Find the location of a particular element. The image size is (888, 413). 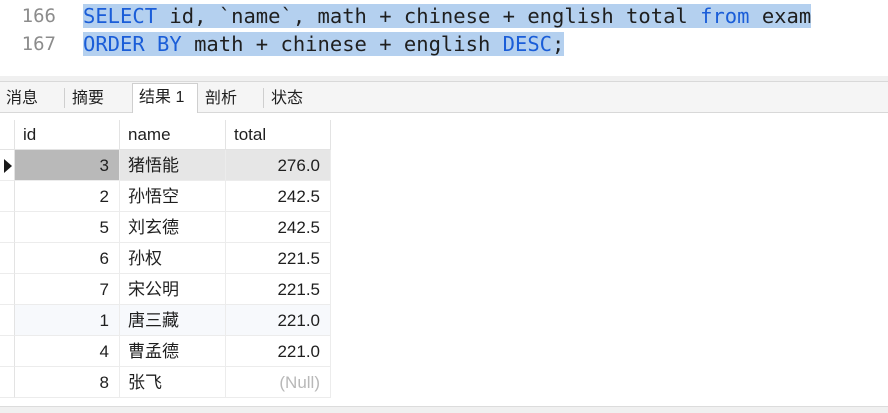

cell-name: 孙权 is located at coordinates (173, 258).